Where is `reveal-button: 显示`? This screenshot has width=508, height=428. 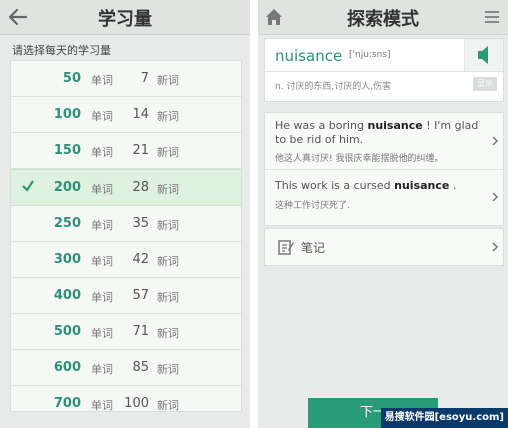
reveal-button: 显示 is located at coordinates (485, 84).